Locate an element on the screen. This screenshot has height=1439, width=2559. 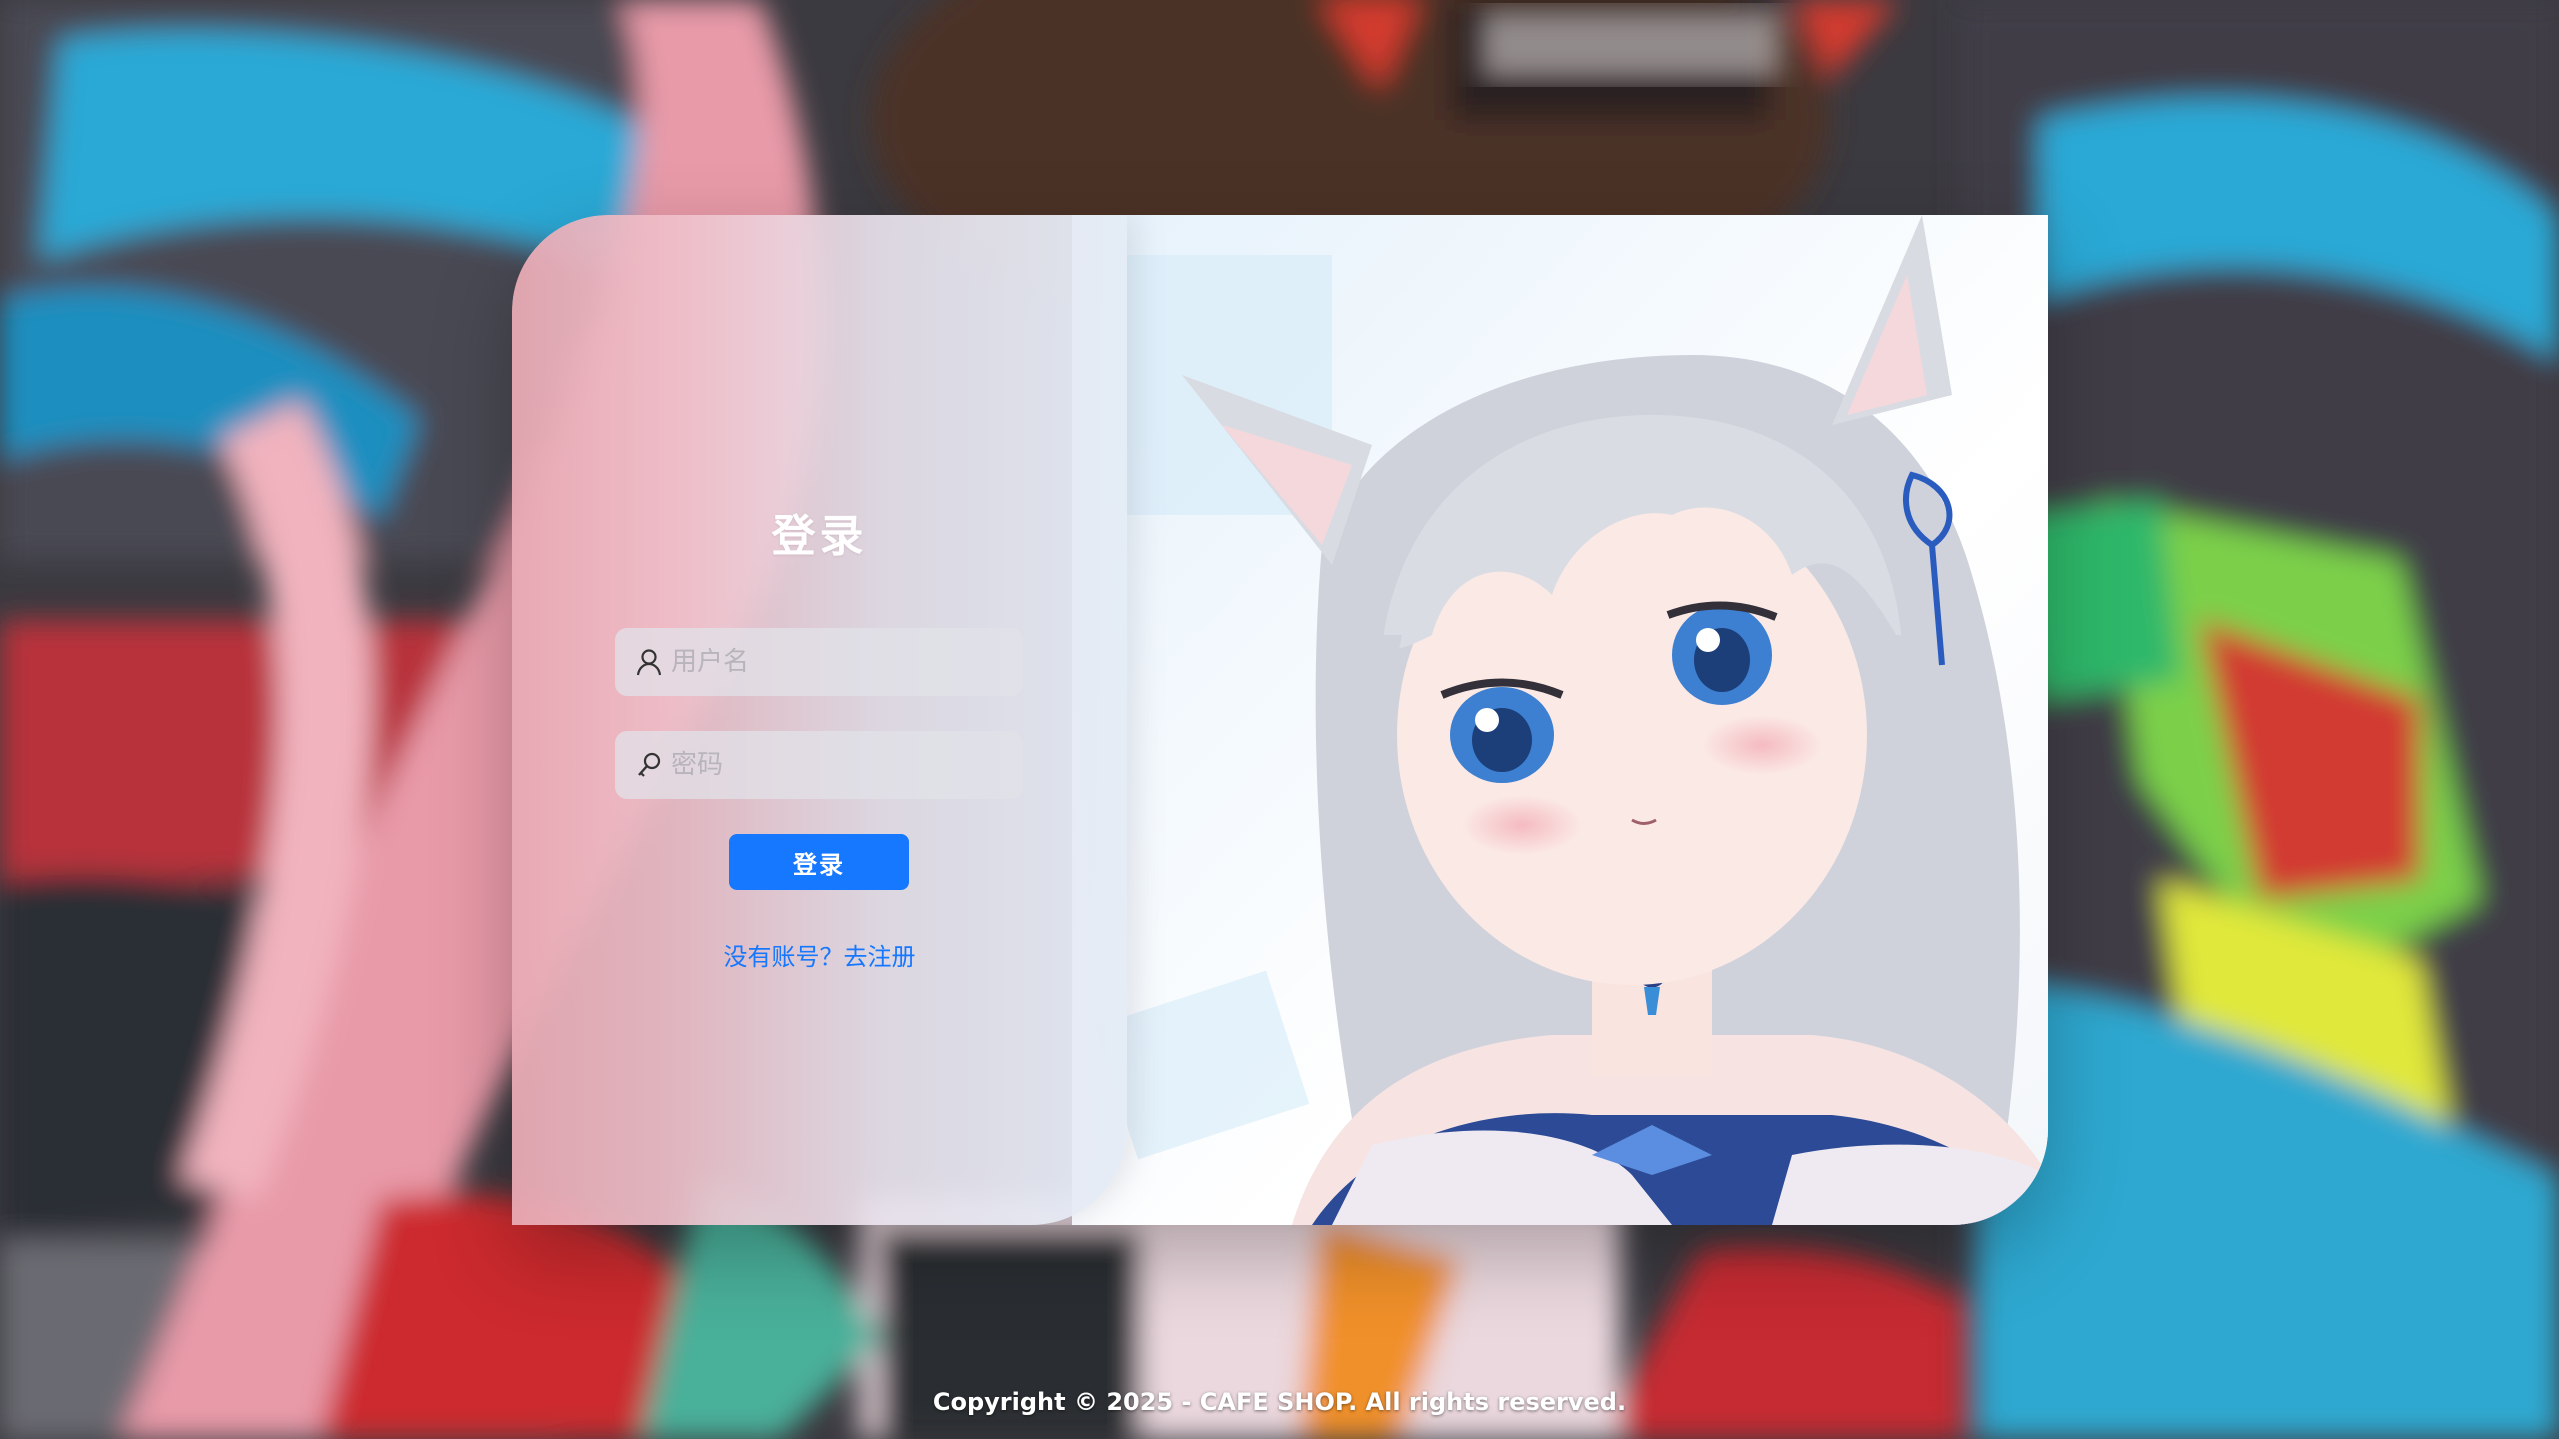
login-button: 登录 is located at coordinates (819, 862).